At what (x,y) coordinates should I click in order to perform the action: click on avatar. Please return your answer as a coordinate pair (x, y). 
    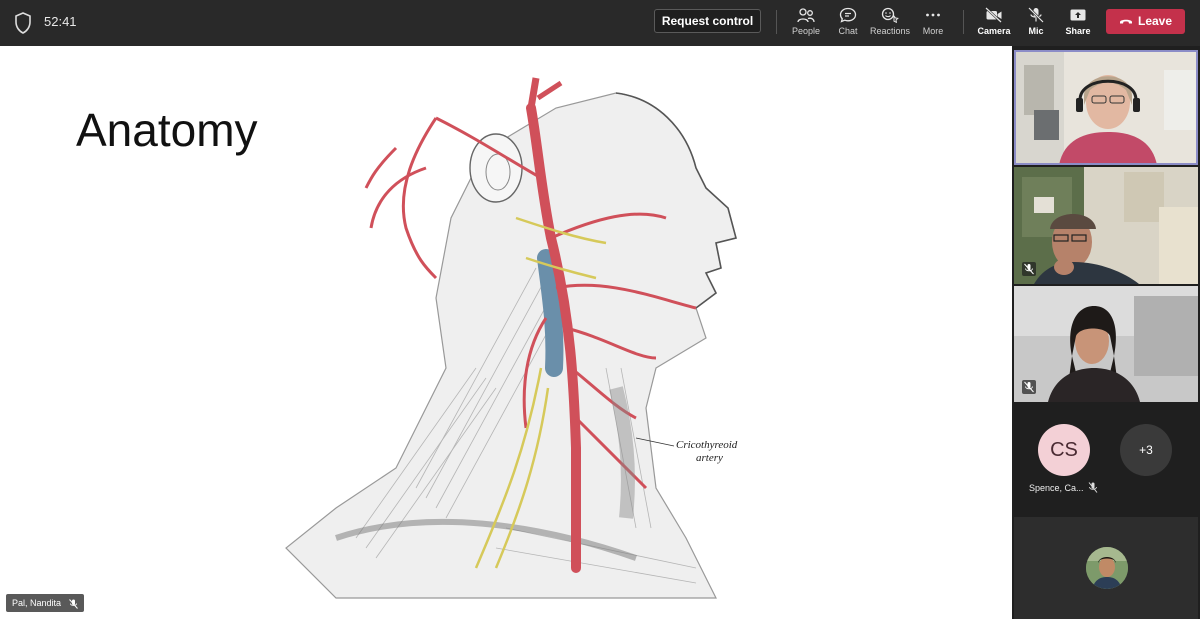
    Looking at the image, I should click on (1107, 568).